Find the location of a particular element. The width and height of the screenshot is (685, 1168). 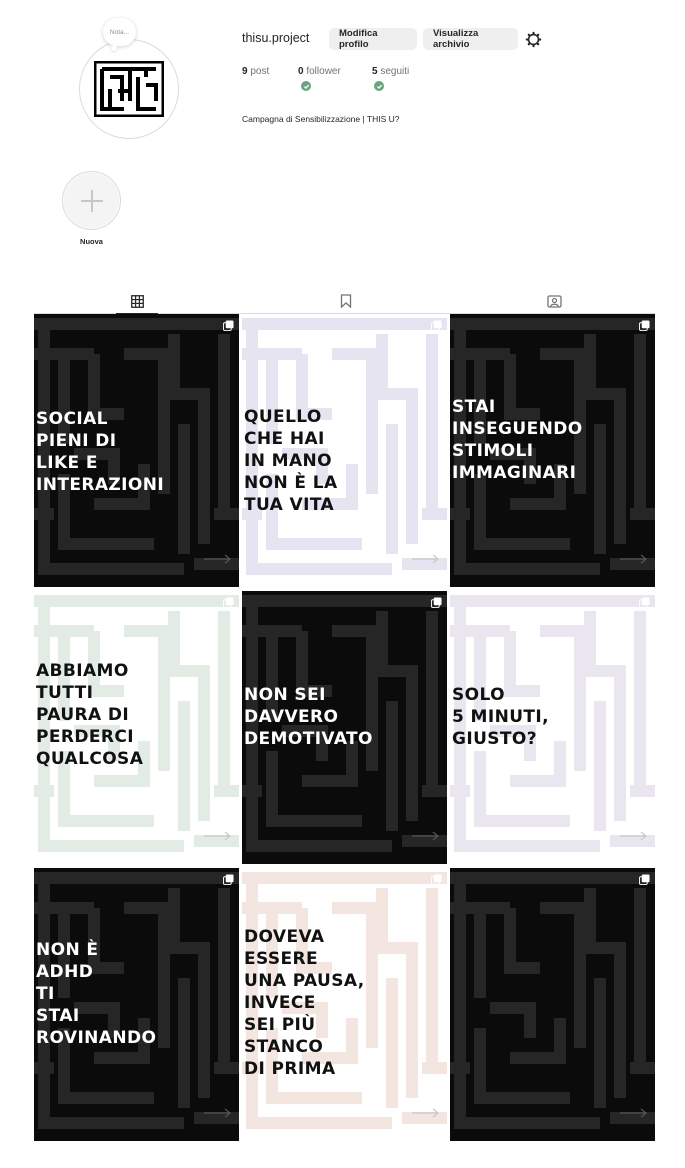

maze-logo-icon is located at coordinates (129, 89).